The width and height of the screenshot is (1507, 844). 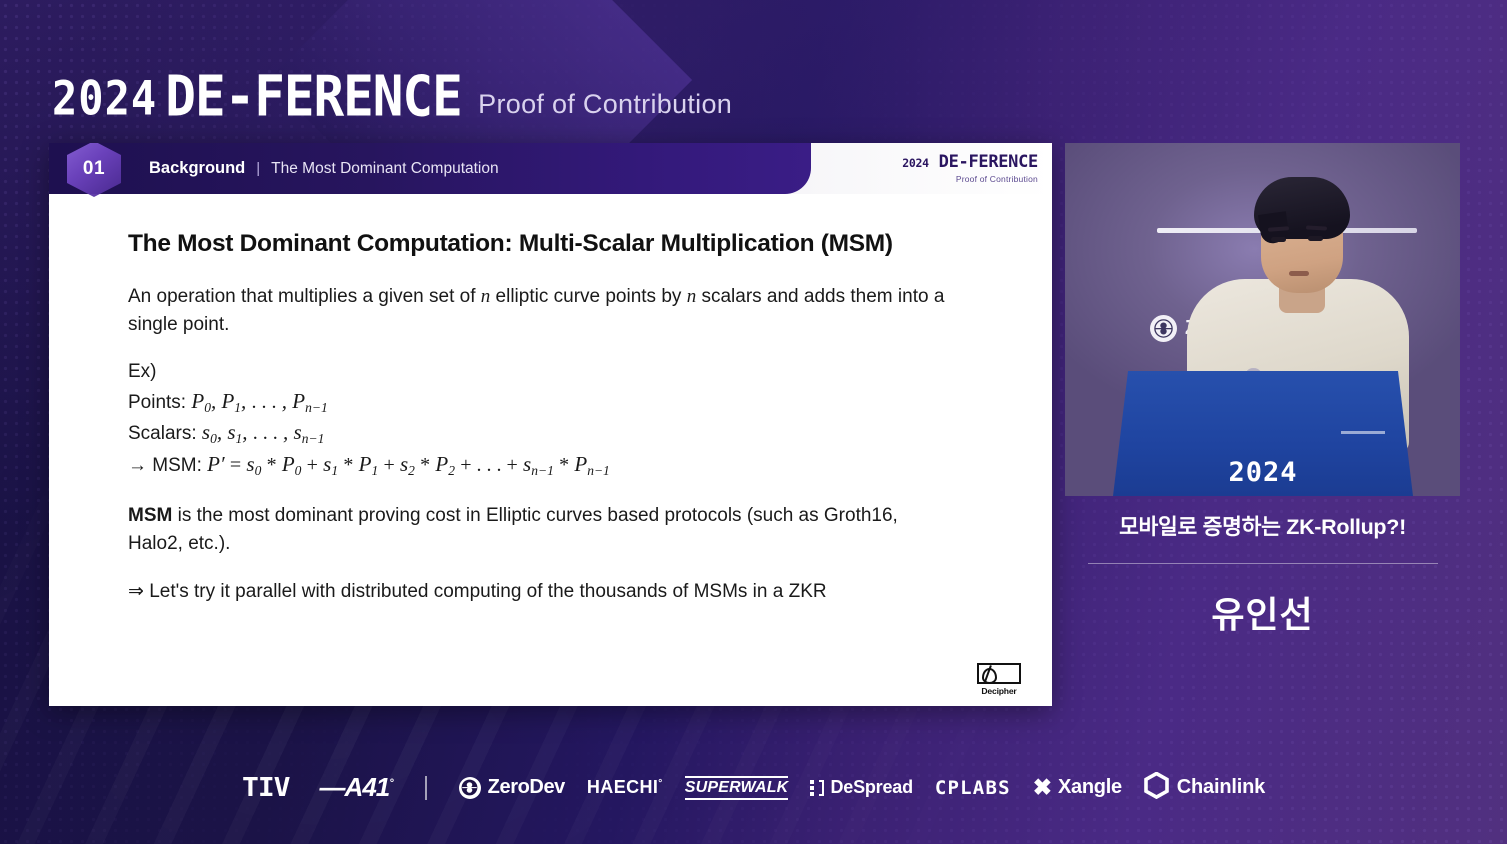 What do you see at coordinates (177, 465) in the screenshot?
I see `msm-label: MSM:` at bounding box center [177, 465].